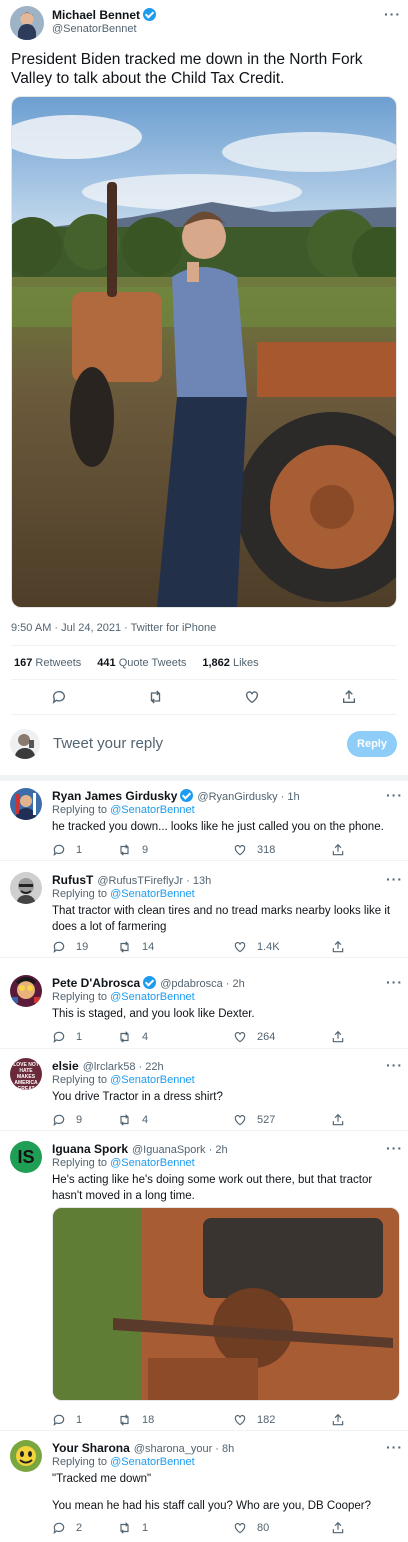 This screenshot has width=408, height=1542. What do you see at coordinates (245, 663) in the screenshot?
I see `likes-label: Likes` at bounding box center [245, 663].